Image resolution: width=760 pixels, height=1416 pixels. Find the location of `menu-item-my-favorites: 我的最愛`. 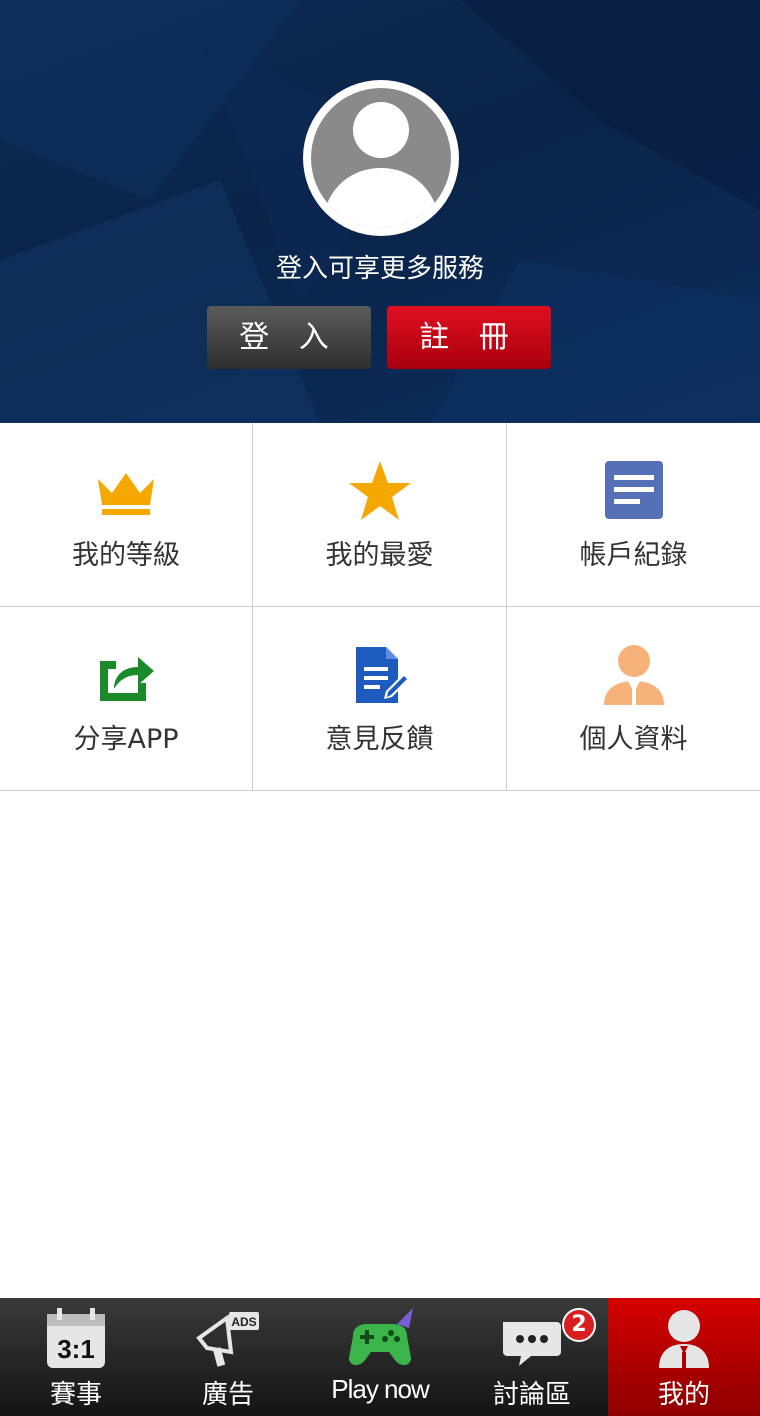

menu-item-my-favorites: 我的最愛 is located at coordinates (380, 515).